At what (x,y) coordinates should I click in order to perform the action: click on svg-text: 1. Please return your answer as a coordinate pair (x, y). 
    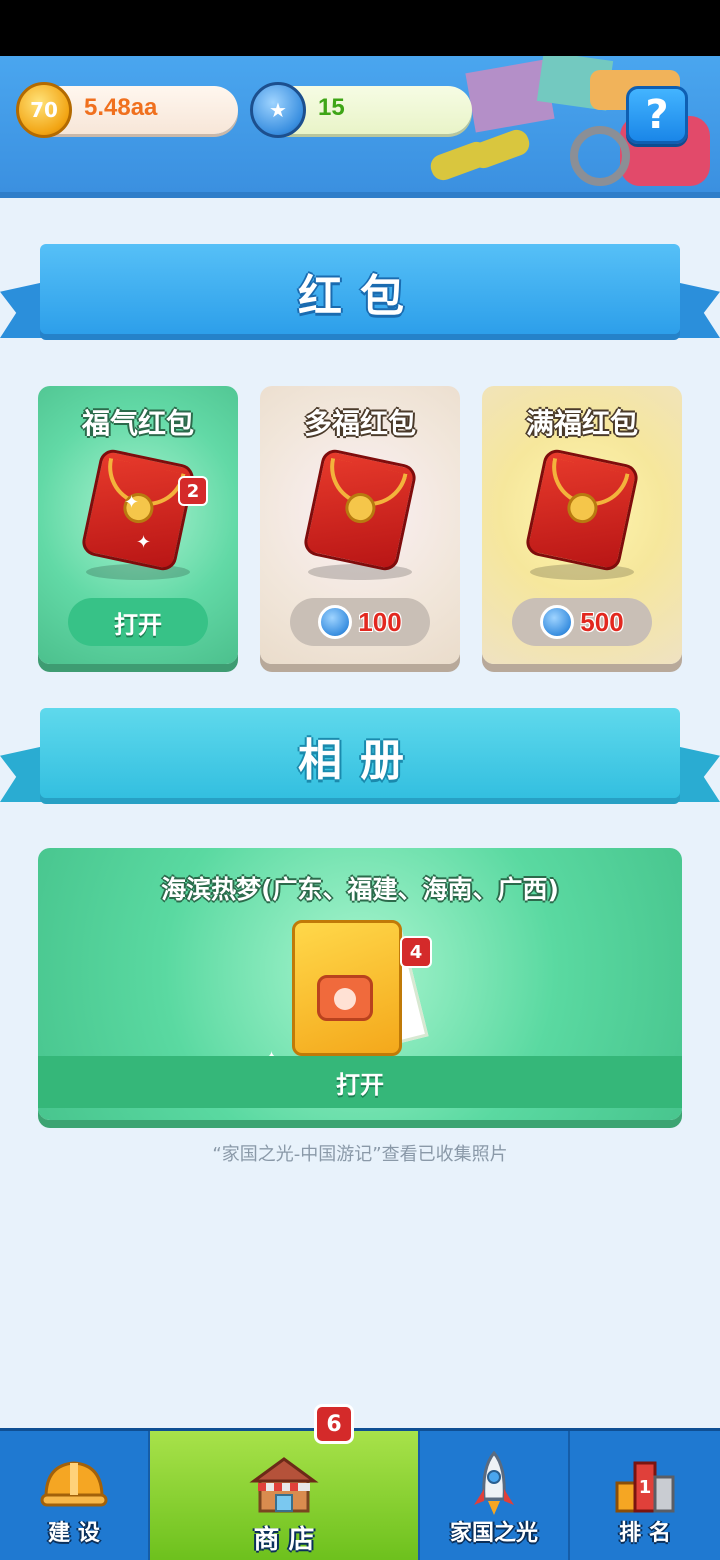
    Looking at the image, I should click on (645, 1487).